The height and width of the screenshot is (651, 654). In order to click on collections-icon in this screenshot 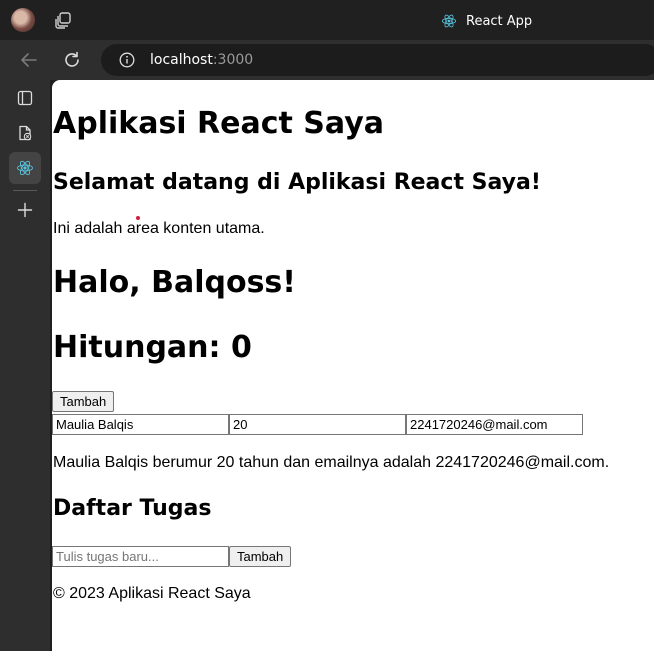, I will do `click(63, 20)`.